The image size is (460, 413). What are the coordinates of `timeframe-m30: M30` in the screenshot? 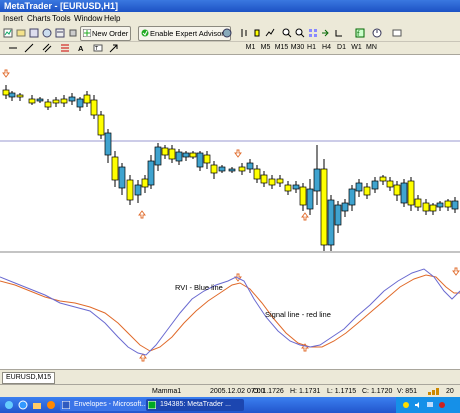 It's located at (297, 47).